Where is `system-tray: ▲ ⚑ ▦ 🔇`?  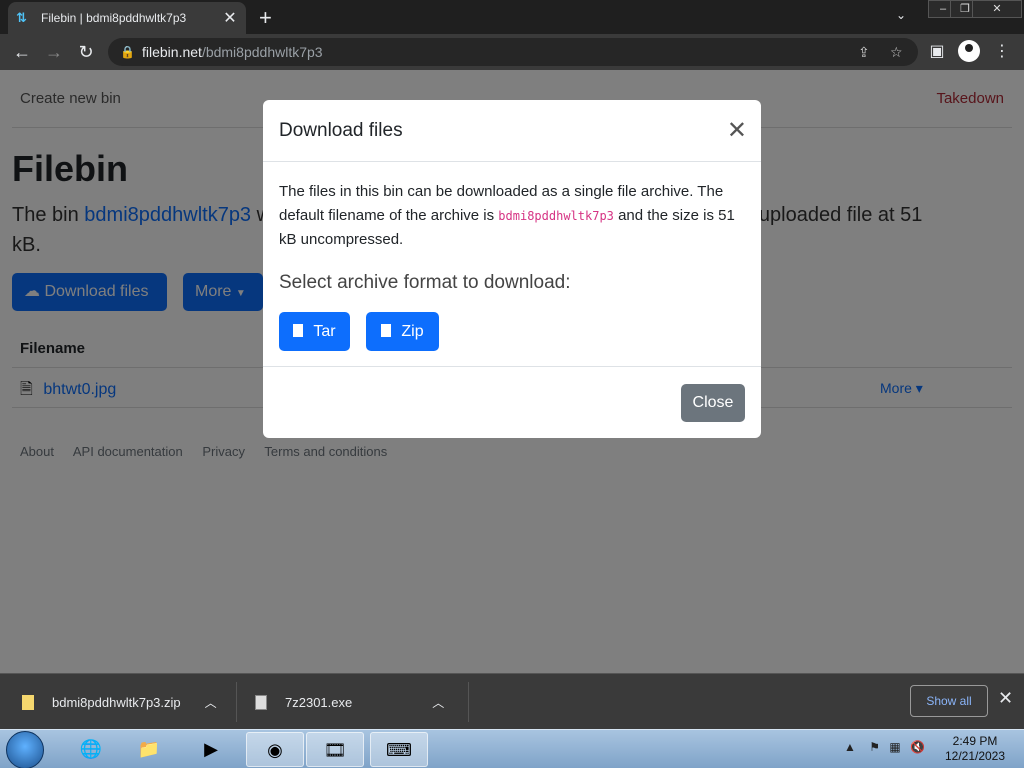
system-tray: ▲ ⚑ ▦ 🔇 is located at coordinates (884, 747).